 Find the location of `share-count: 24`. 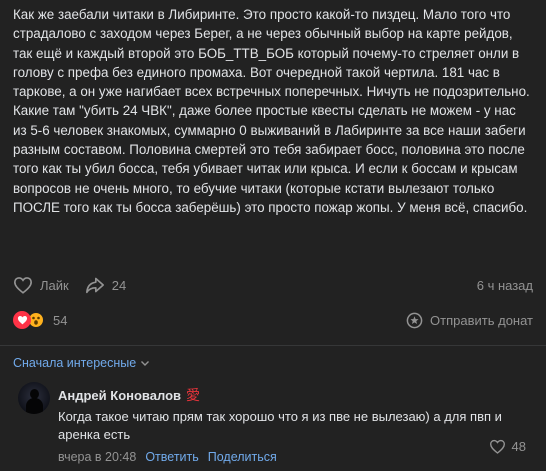

share-count: 24 is located at coordinates (119, 285).